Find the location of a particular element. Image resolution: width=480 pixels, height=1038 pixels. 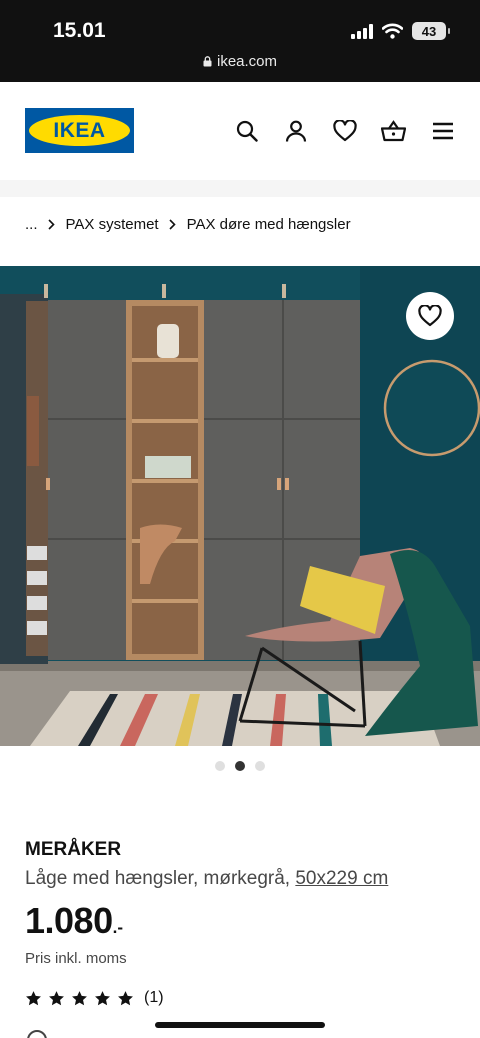

battery-indicator: 43 is located at coordinates (431, 31).